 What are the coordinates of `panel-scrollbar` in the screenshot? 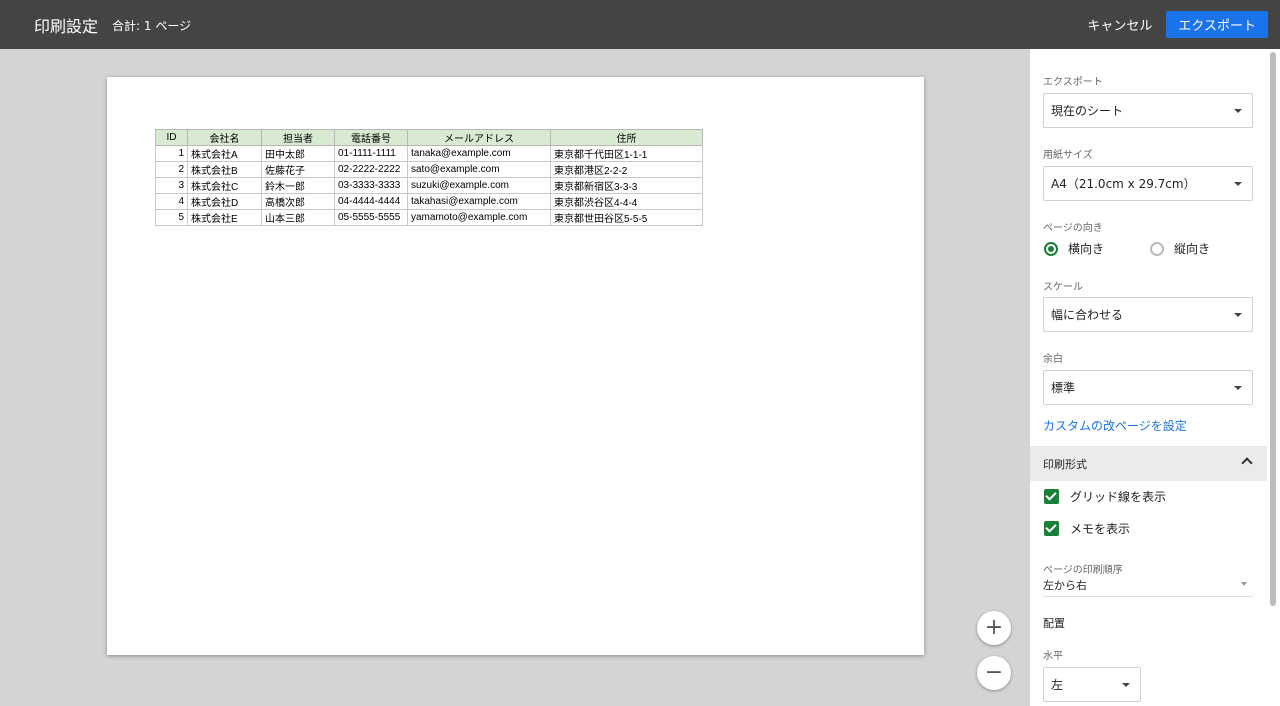 It's located at (1273, 329).